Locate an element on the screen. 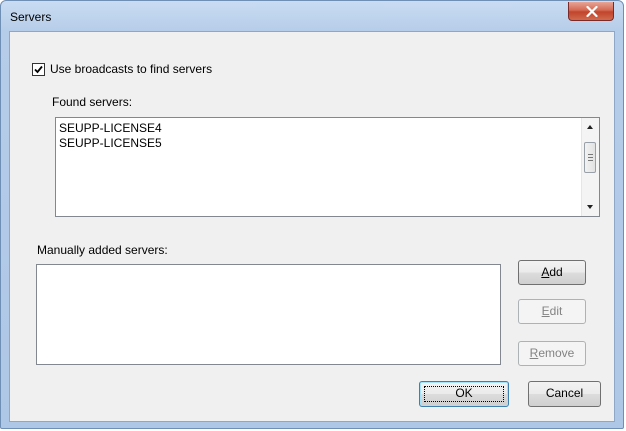  close-button is located at coordinates (591, 11).